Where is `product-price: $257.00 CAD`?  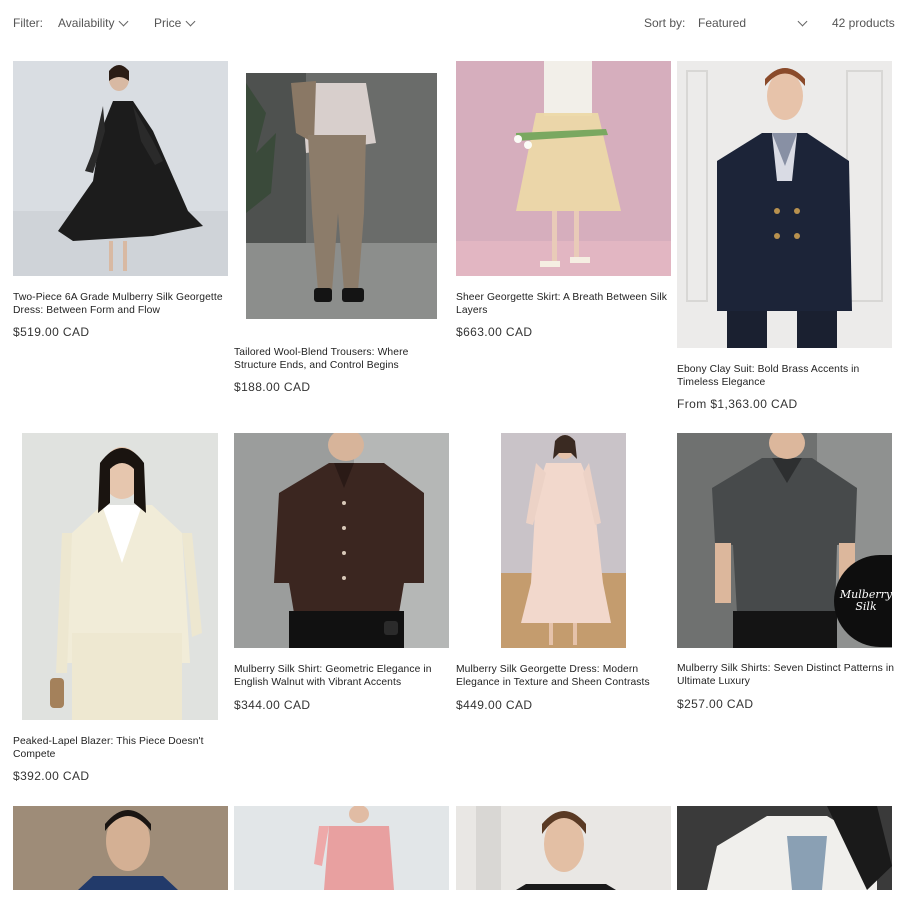
product-price: $257.00 CAD is located at coordinates (715, 704).